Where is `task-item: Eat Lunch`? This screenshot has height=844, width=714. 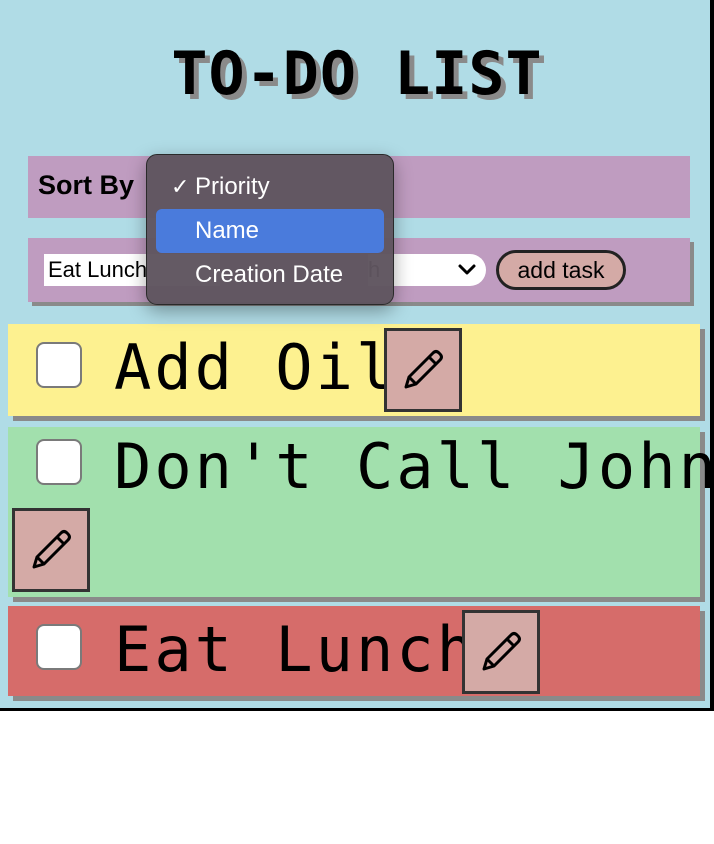 task-item: Eat Lunch is located at coordinates (354, 651).